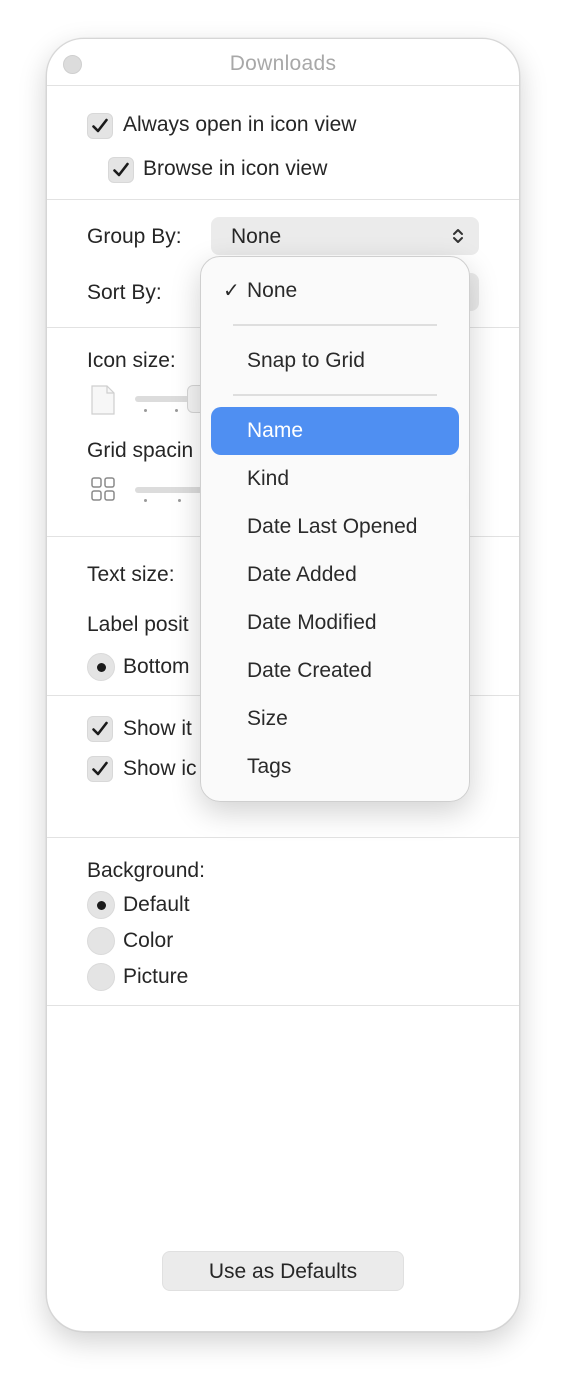  Describe the element at coordinates (124, 292) in the screenshot. I see `sort-by-label: Sort By:` at that location.